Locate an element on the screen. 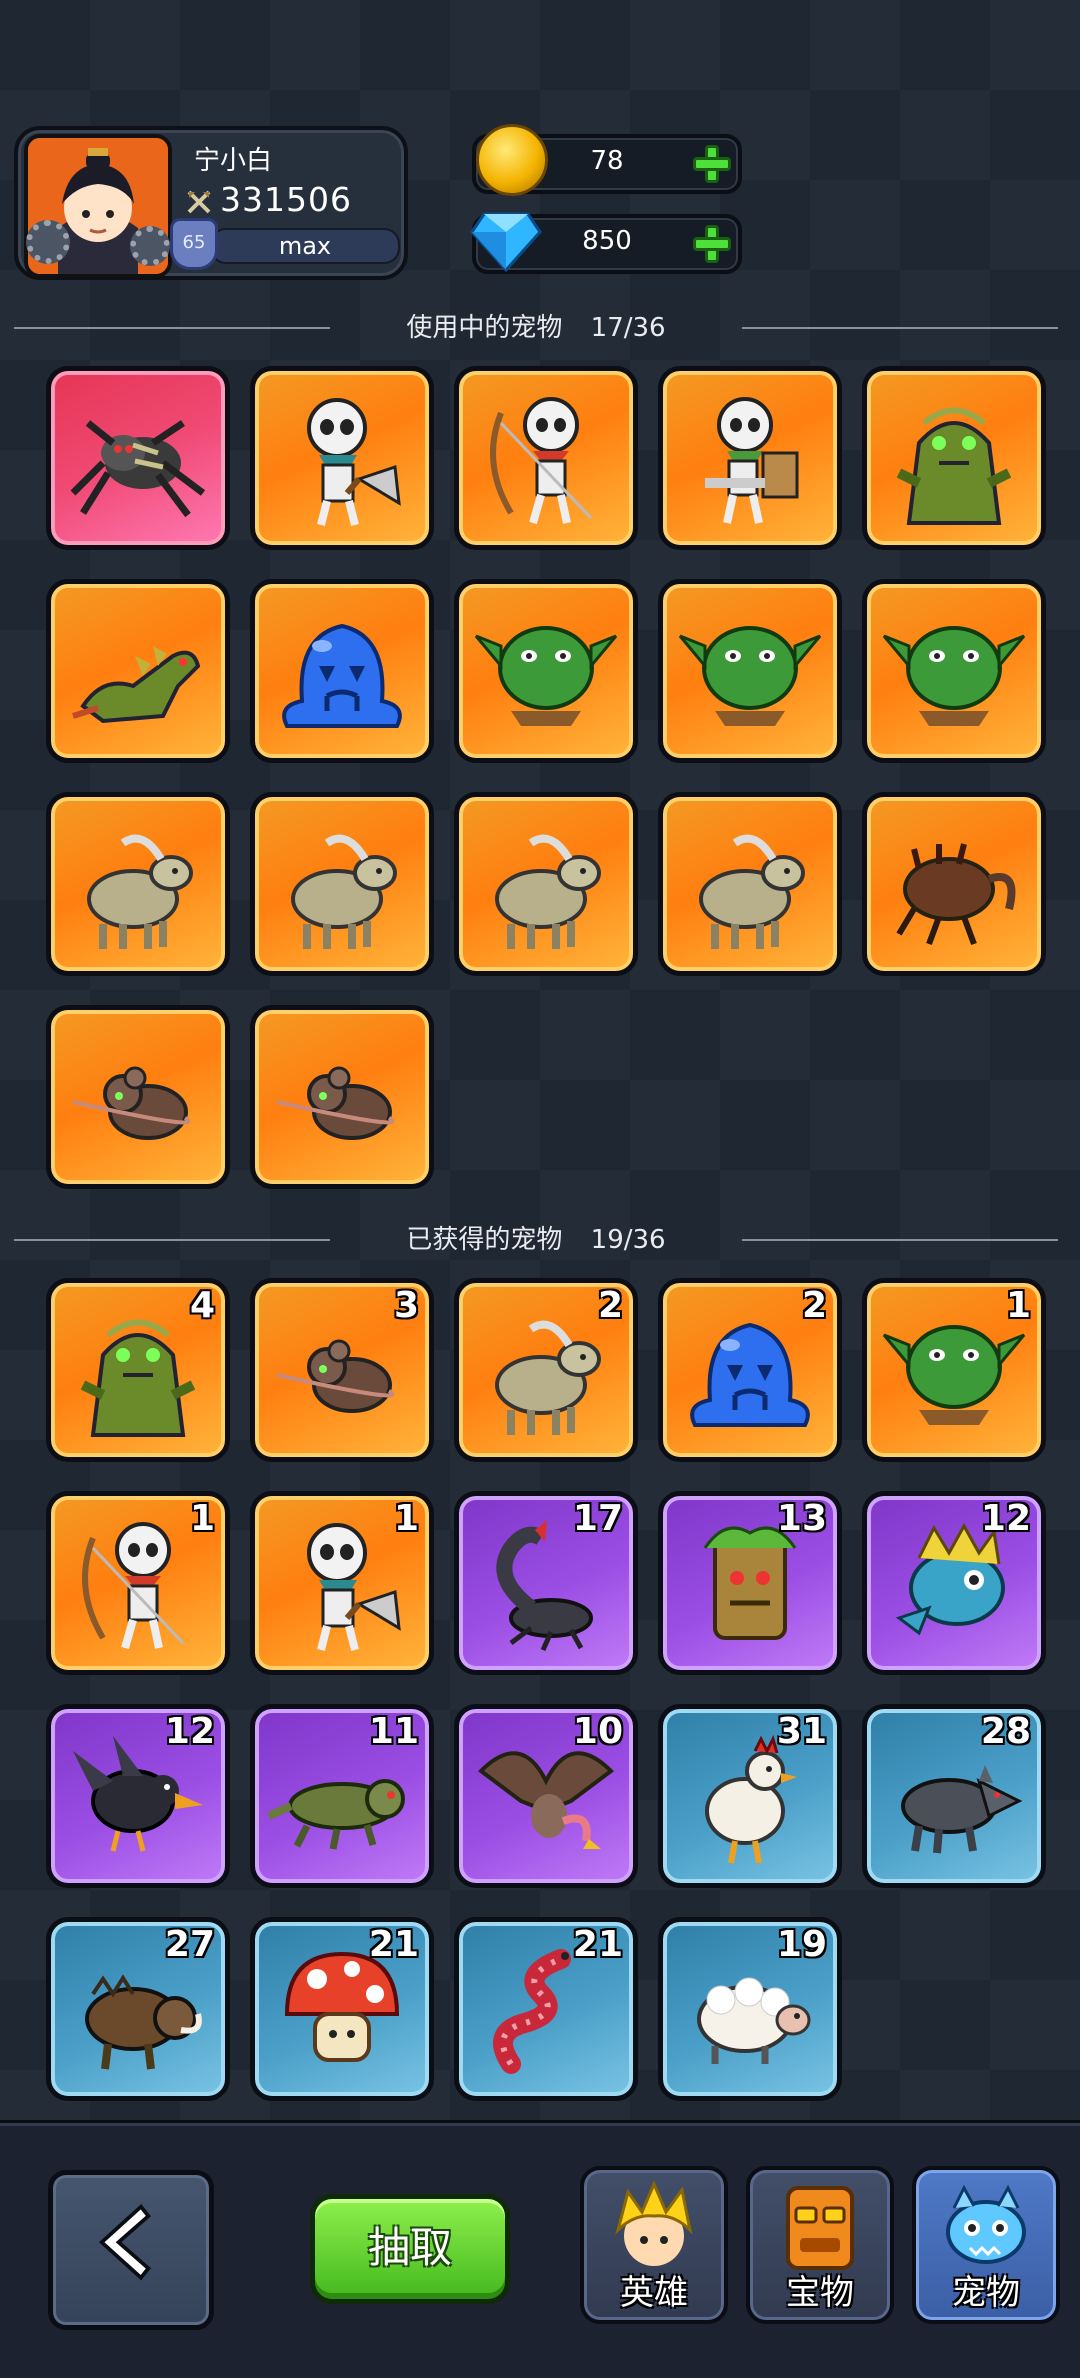  tab-pets: 宠物 is located at coordinates (986, 2245).